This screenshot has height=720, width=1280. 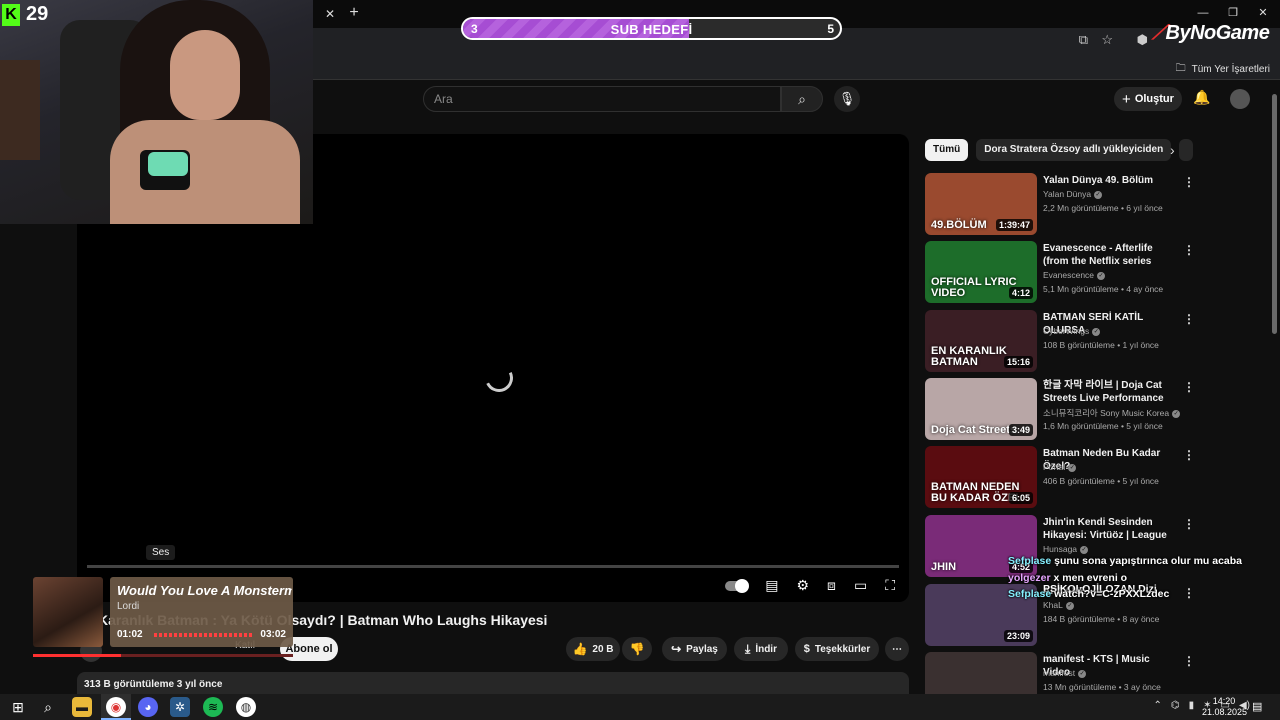 I want to click on taskbar-clock: 14:20 21.08.2025, so click(x=1224, y=707).